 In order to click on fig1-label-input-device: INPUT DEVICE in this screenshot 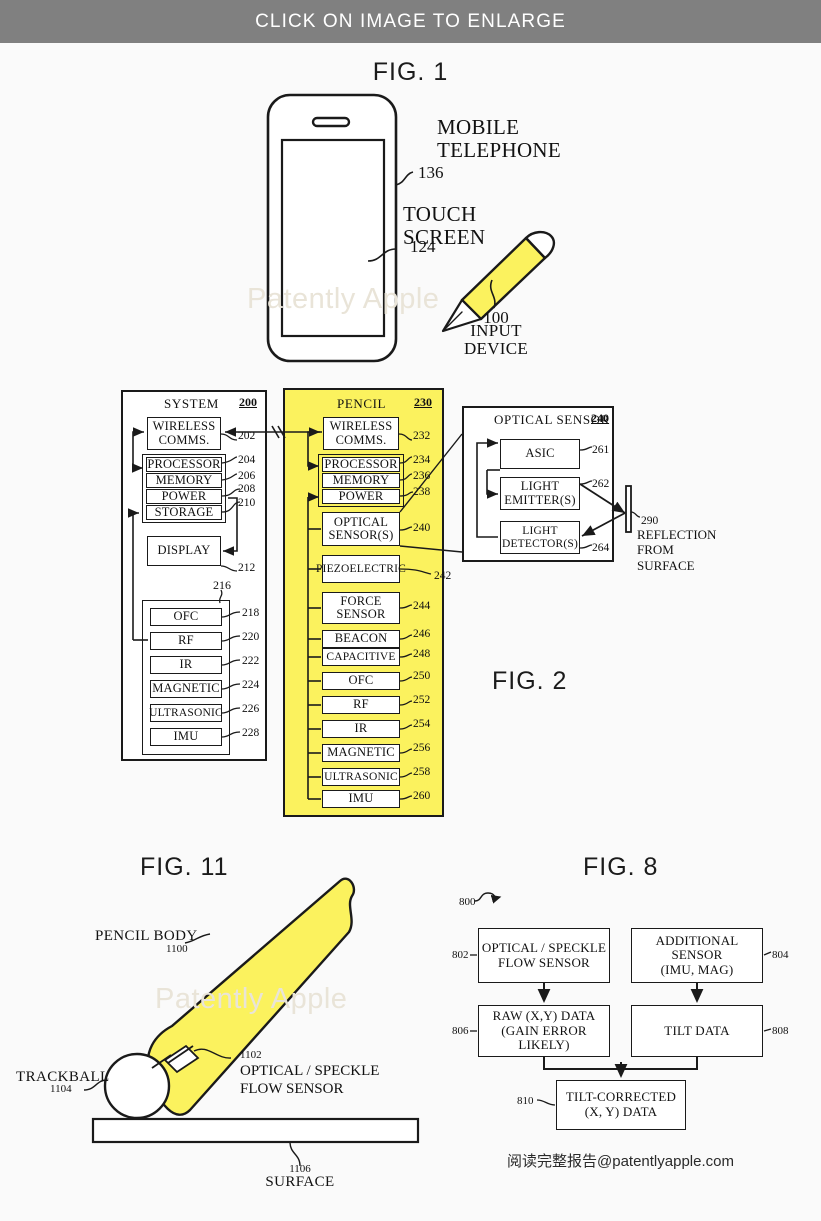, I will do `click(496, 340)`.